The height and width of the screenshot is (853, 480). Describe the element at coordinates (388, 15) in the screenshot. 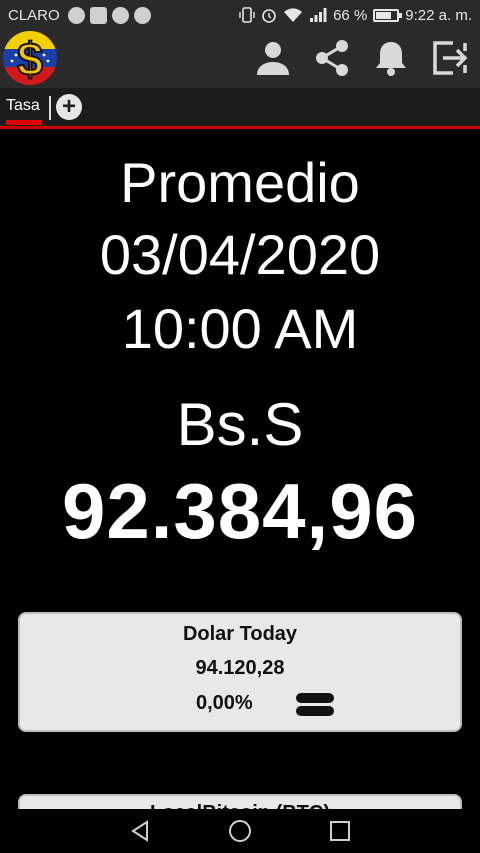

I see `battery-icon` at that location.